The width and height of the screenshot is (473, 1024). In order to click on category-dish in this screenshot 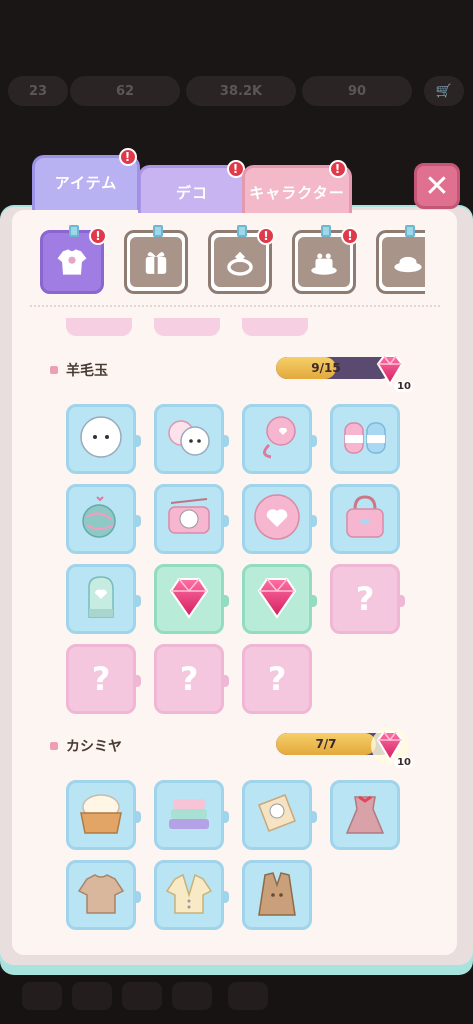, I will do `click(400, 259)`.